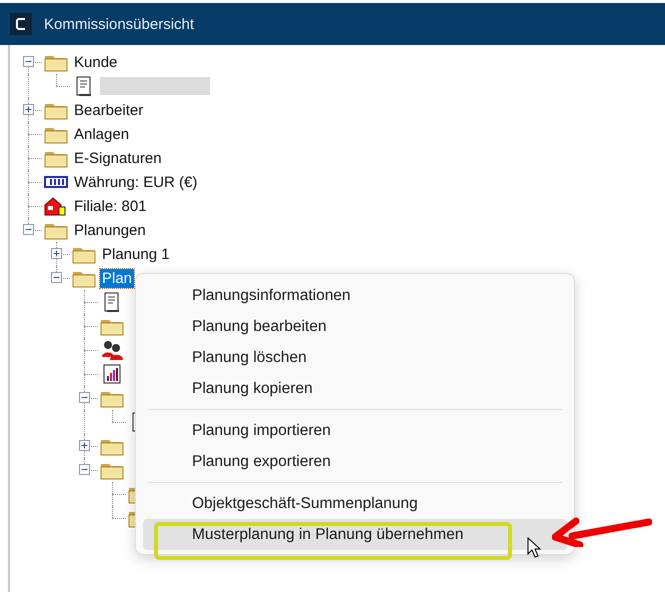 The width and height of the screenshot is (665, 592). Describe the element at coordinates (355, 326) in the screenshot. I see `menu-item: Planung bearbeiten` at that location.